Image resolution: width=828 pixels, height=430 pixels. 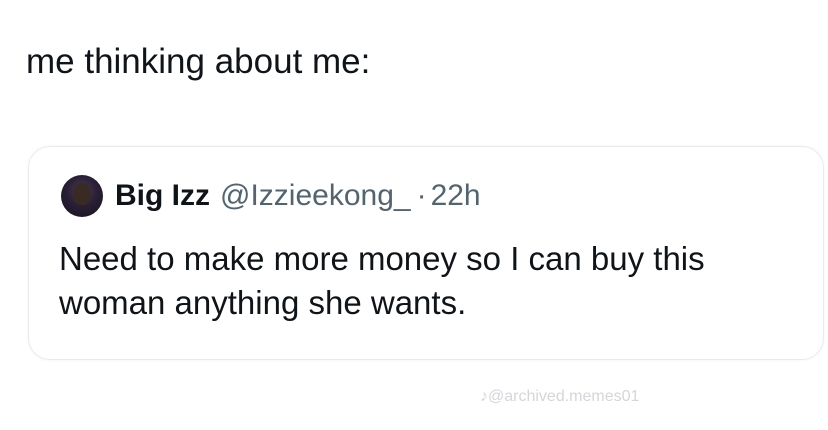 I want to click on watermark: ♪@archived.memes01, so click(x=560, y=396).